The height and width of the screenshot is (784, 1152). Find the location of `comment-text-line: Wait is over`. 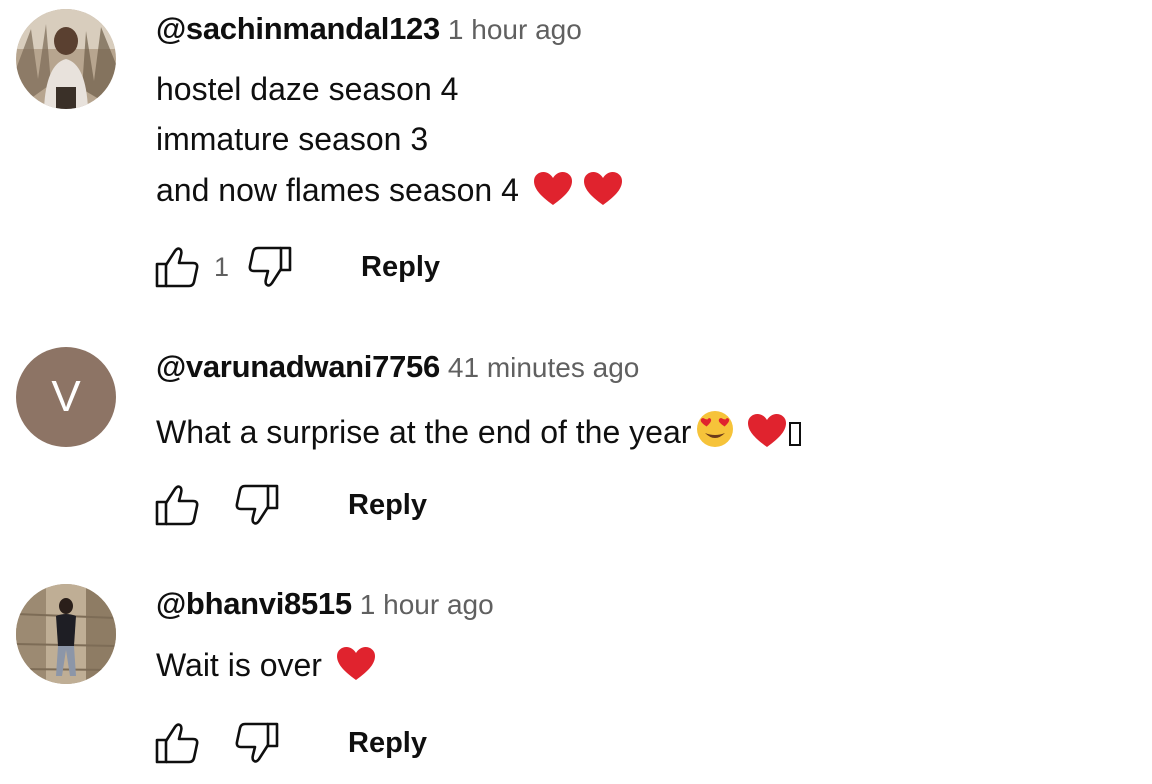

comment-text-line: Wait is over is located at coordinates (266, 665).